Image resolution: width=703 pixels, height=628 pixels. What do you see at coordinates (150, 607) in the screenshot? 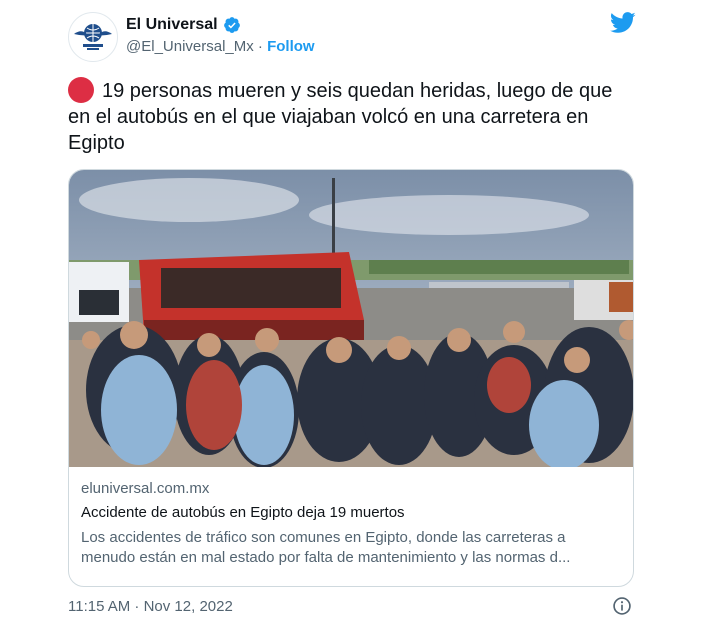
I see `tweet-timestamp: 11:15 AM · Nov 12, 2022` at bounding box center [150, 607].